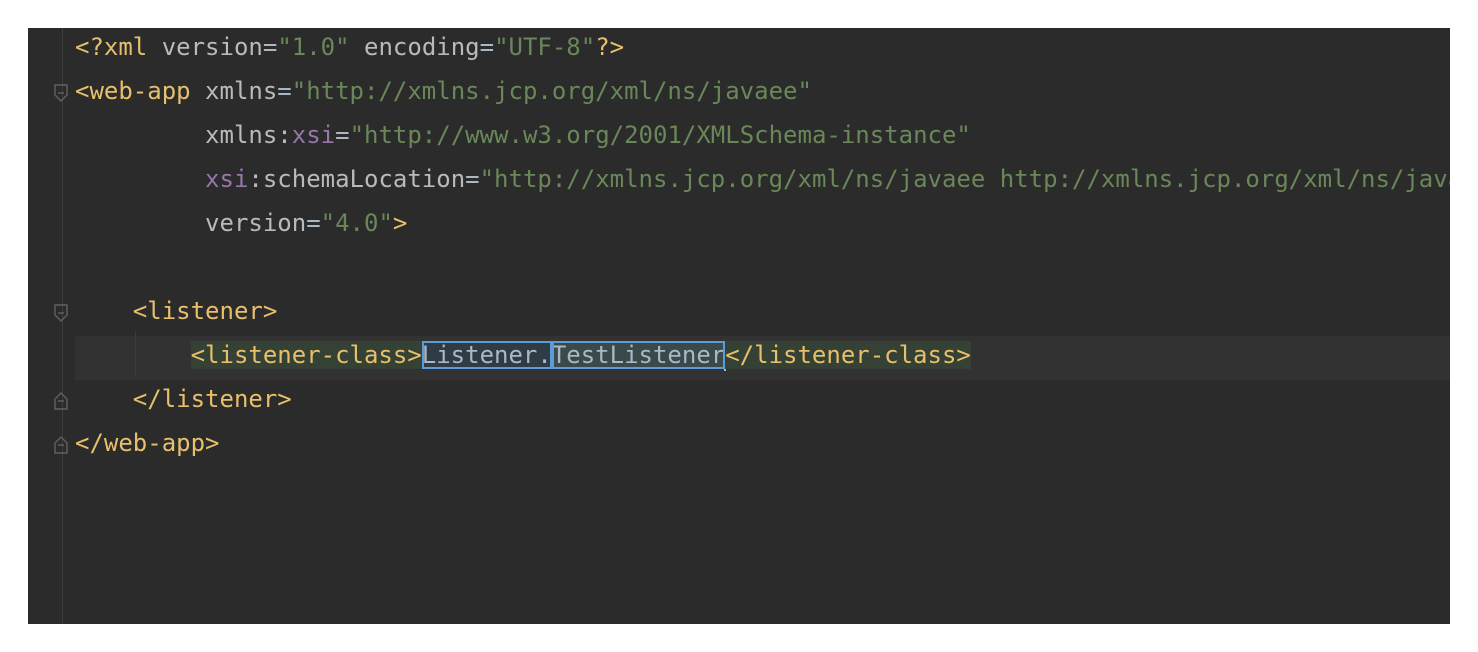  Describe the element at coordinates (212, 399) in the screenshot. I see `code-token: </listener>` at that location.